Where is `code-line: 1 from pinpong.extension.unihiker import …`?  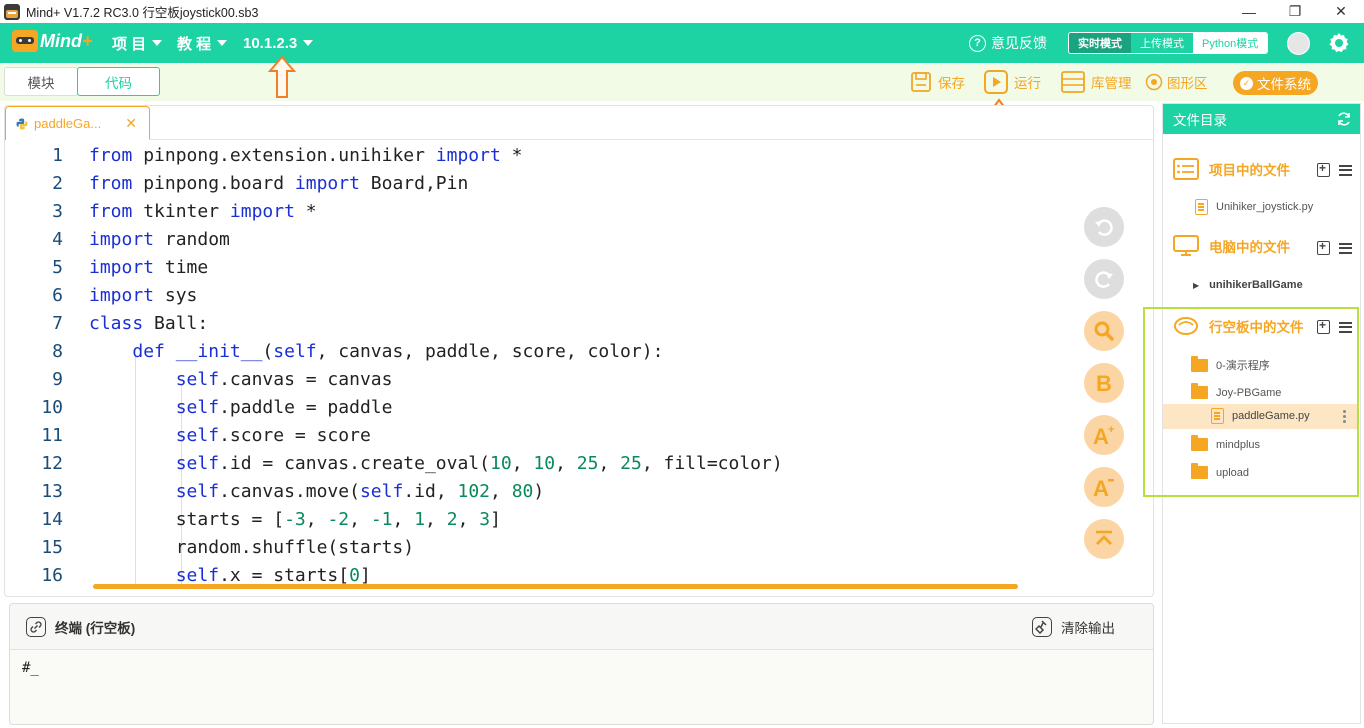
code-line: 1 from pinpong.extension.unihiker import … is located at coordinates (555, 156).